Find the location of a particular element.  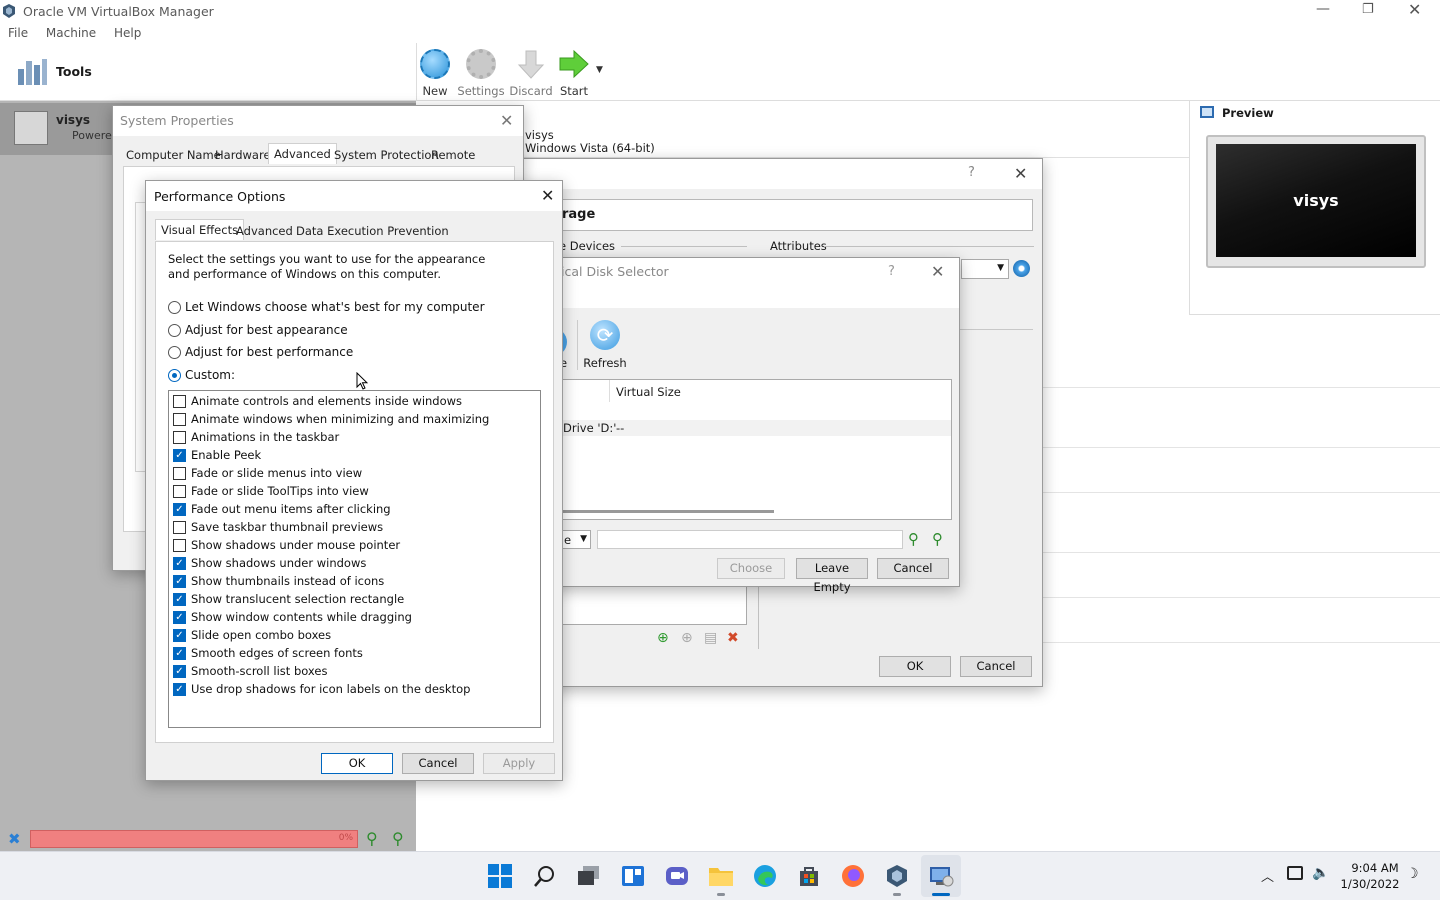

optical-drive-combo: ▼ is located at coordinates (985, 269).